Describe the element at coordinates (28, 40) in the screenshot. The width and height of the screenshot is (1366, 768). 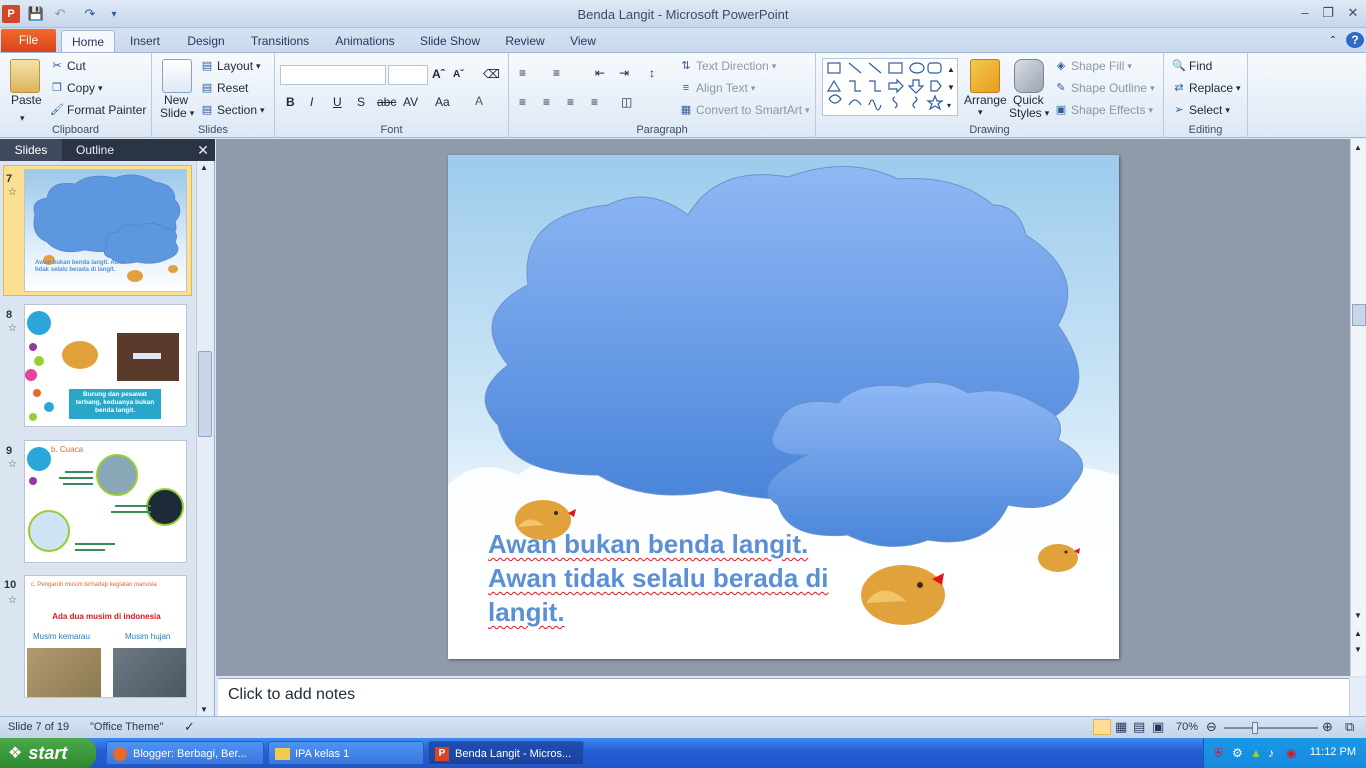
I see `tab-file: File` at that location.